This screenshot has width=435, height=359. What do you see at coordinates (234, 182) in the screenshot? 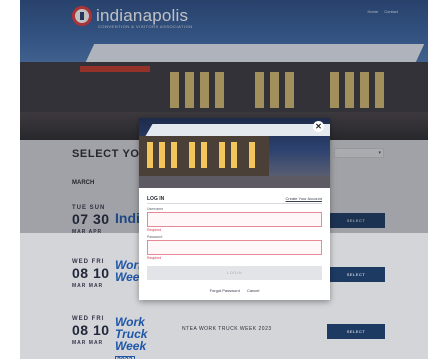
I see `photo-ground` at bounding box center [234, 182].